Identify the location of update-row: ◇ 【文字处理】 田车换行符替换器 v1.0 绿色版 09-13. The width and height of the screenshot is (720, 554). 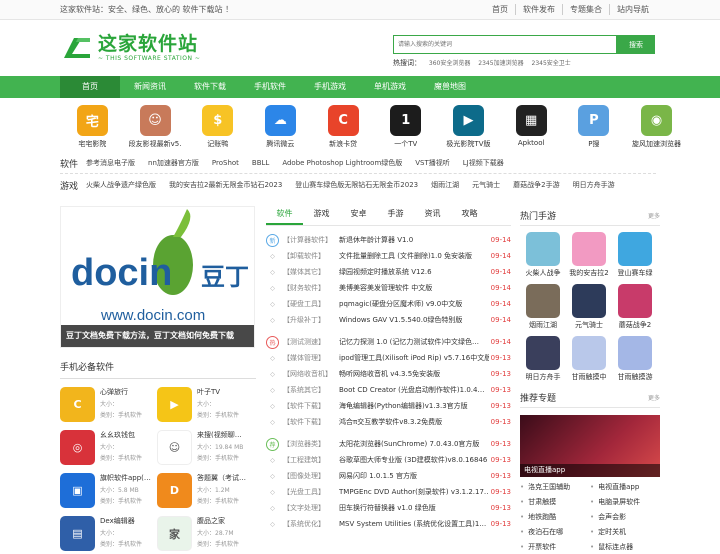
(388, 508).